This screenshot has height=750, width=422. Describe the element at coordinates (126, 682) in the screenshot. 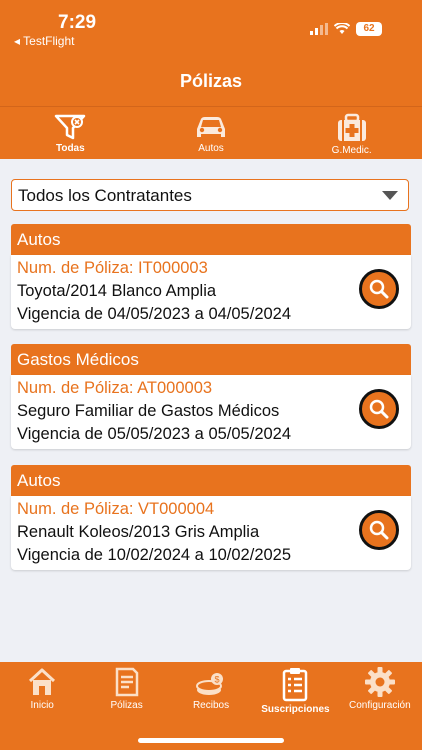

I see `document-icon` at that location.